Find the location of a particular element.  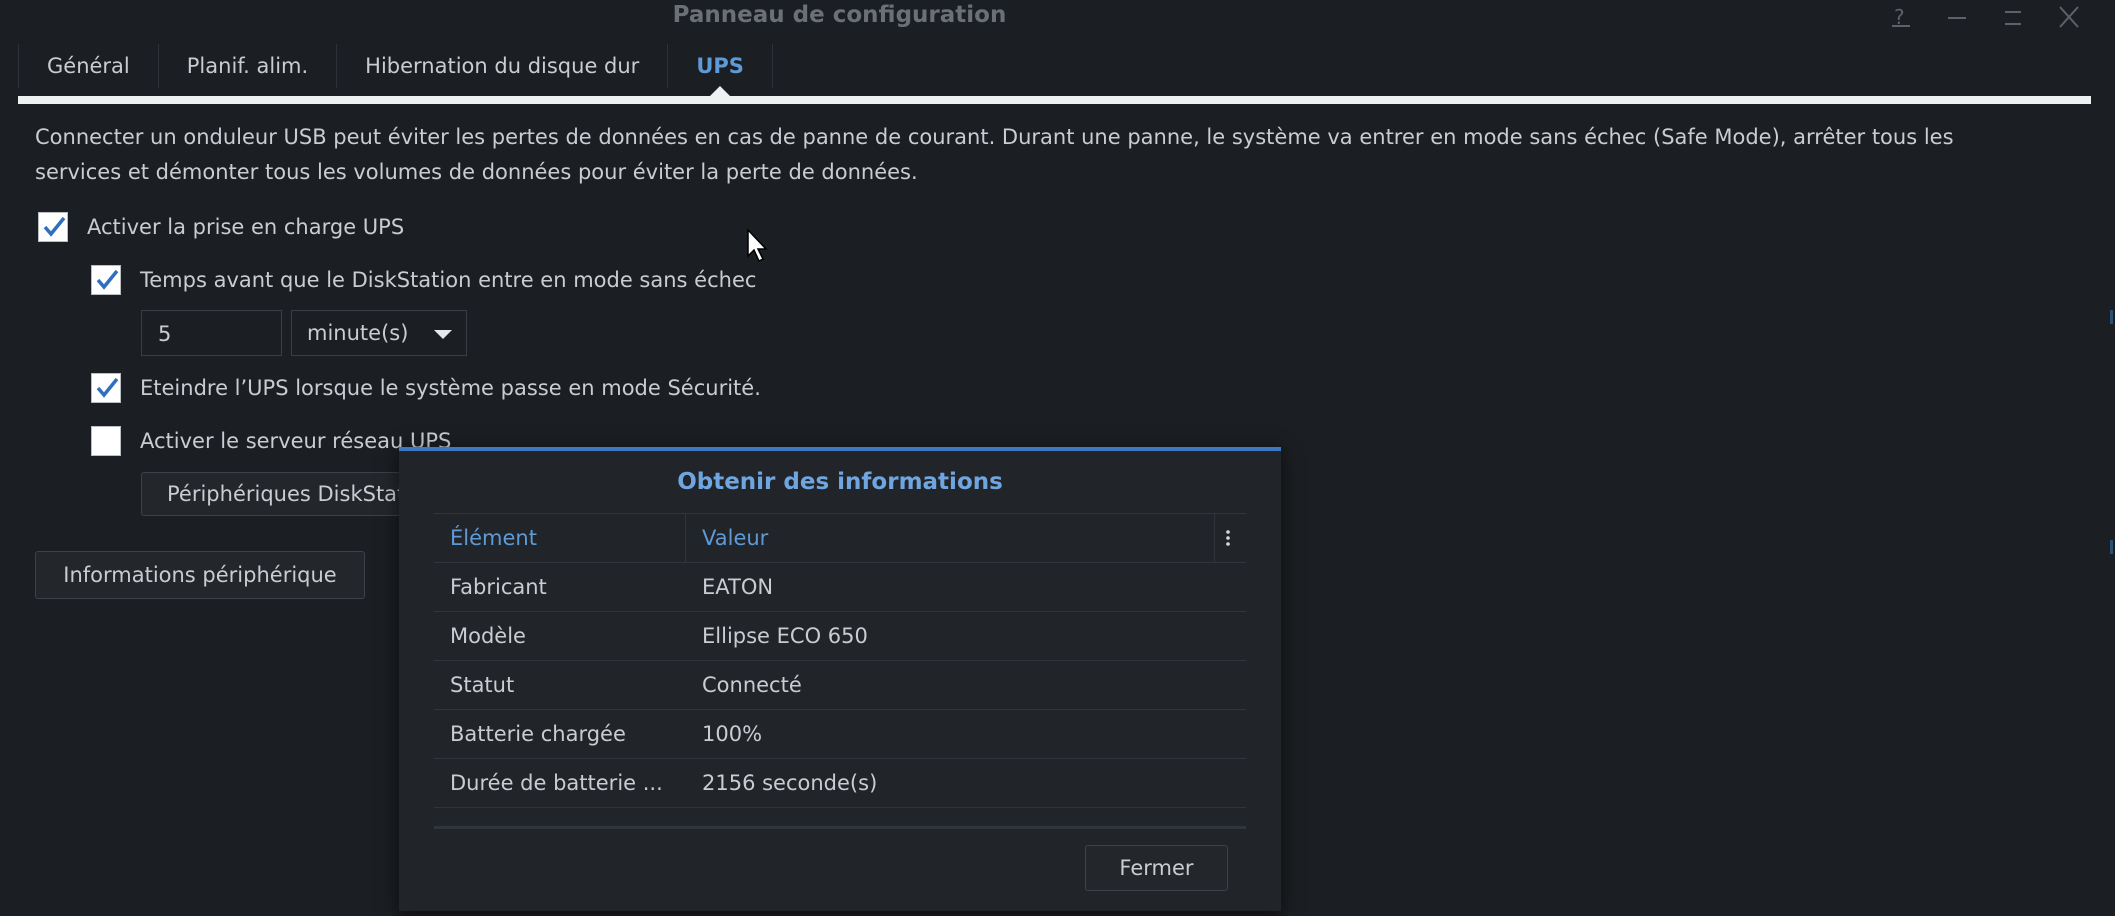

close-dialog-button: Fermer is located at coordinates (1156, 868).